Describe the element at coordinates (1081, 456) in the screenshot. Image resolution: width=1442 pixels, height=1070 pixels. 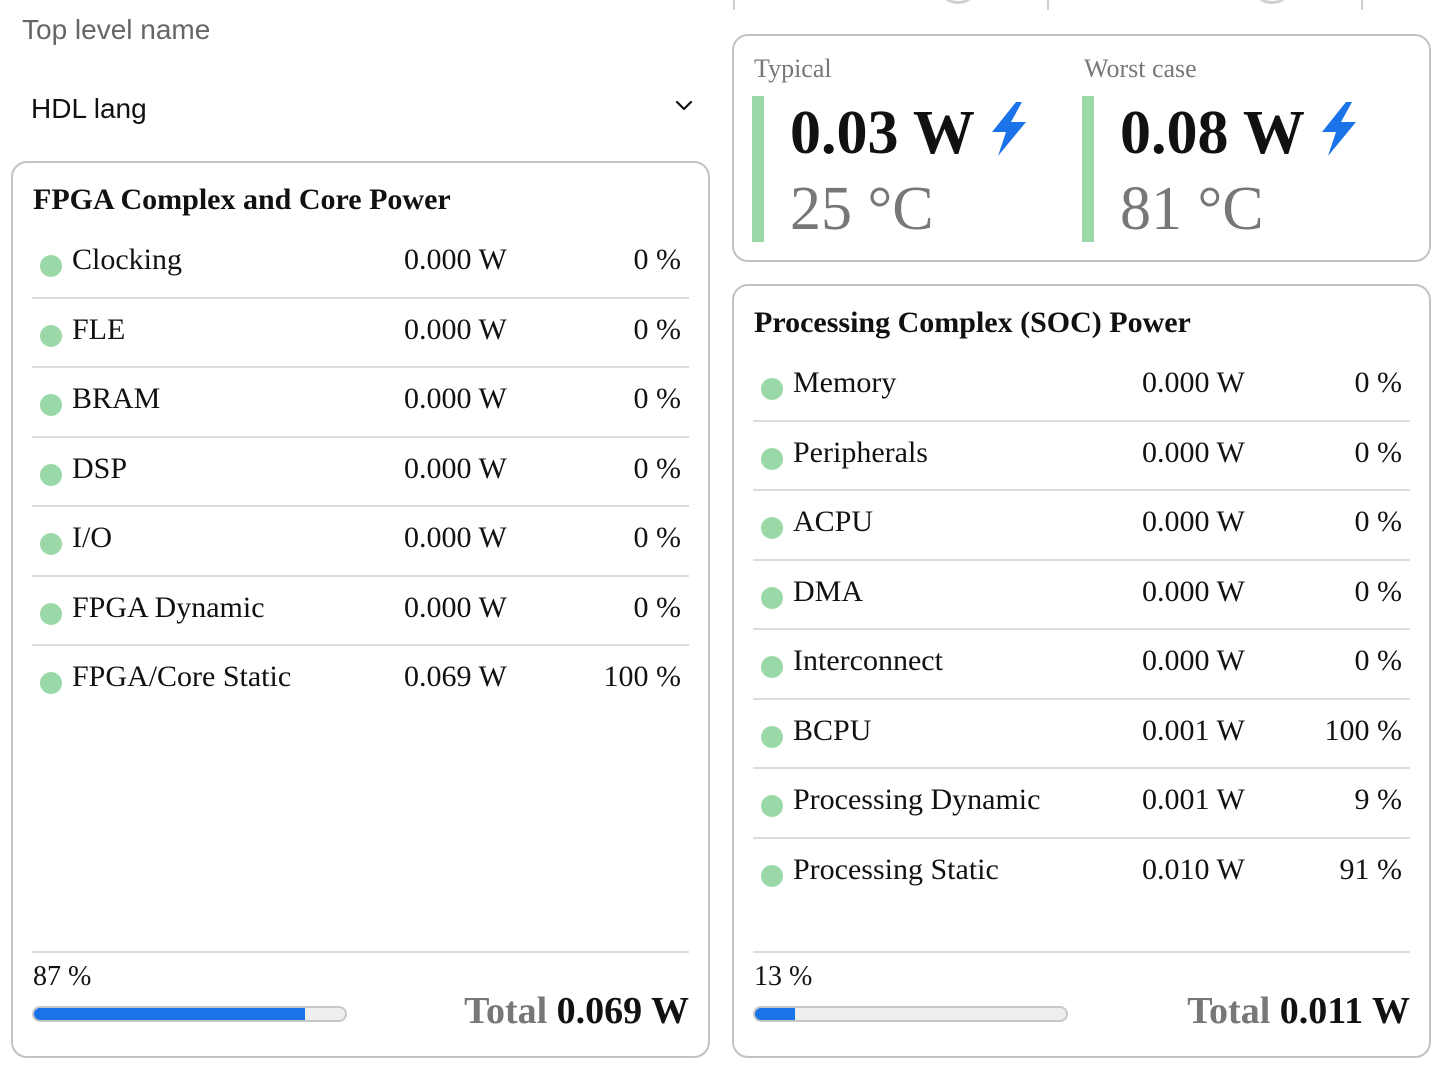
I see `soc-row-peripherals: Peripherals 0.000 W 0 %` at that location.